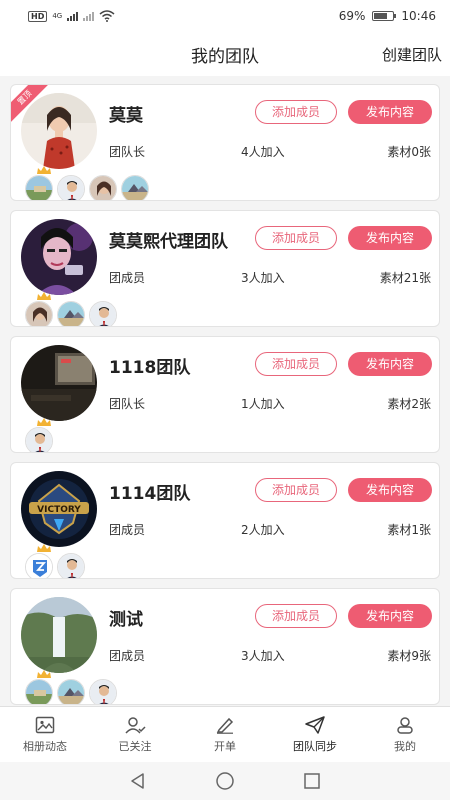 Image resolution: width=450 pixels, height=800 pixels. What do you see at coordinates (409, 152) in the screenshot?
I see `material-count: 素材0张` at bounding box center [409, 152].